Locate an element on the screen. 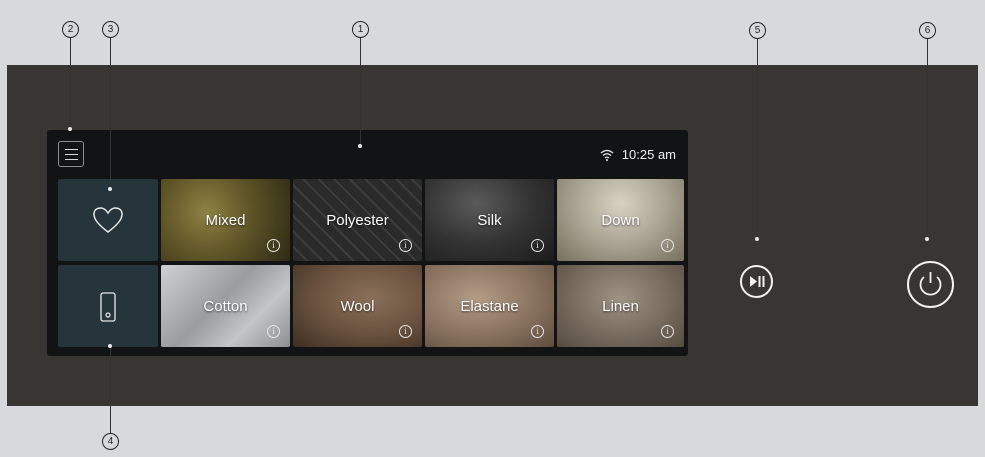 The image size is (985, 457). callout-3: 3 is located at coordinates (110, 29).